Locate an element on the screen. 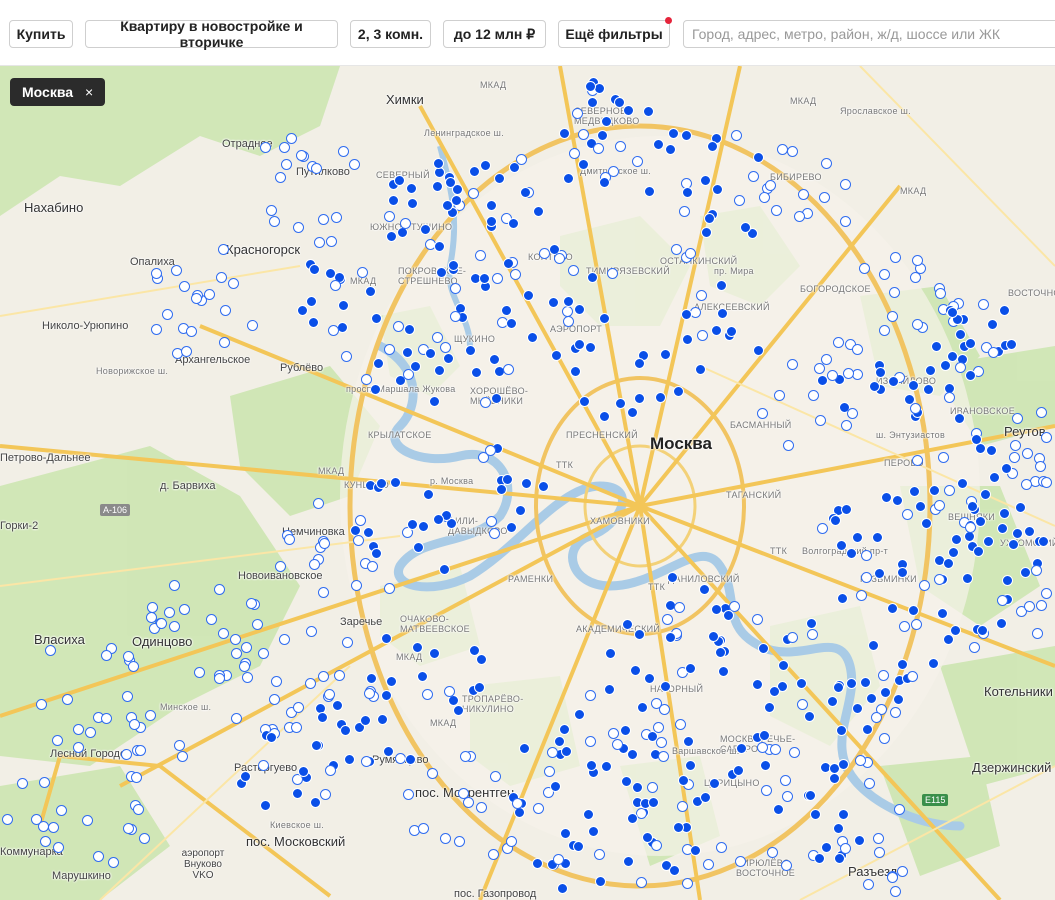  more-filters-button: Ещё фильтры is located at coordinates (615, 32).